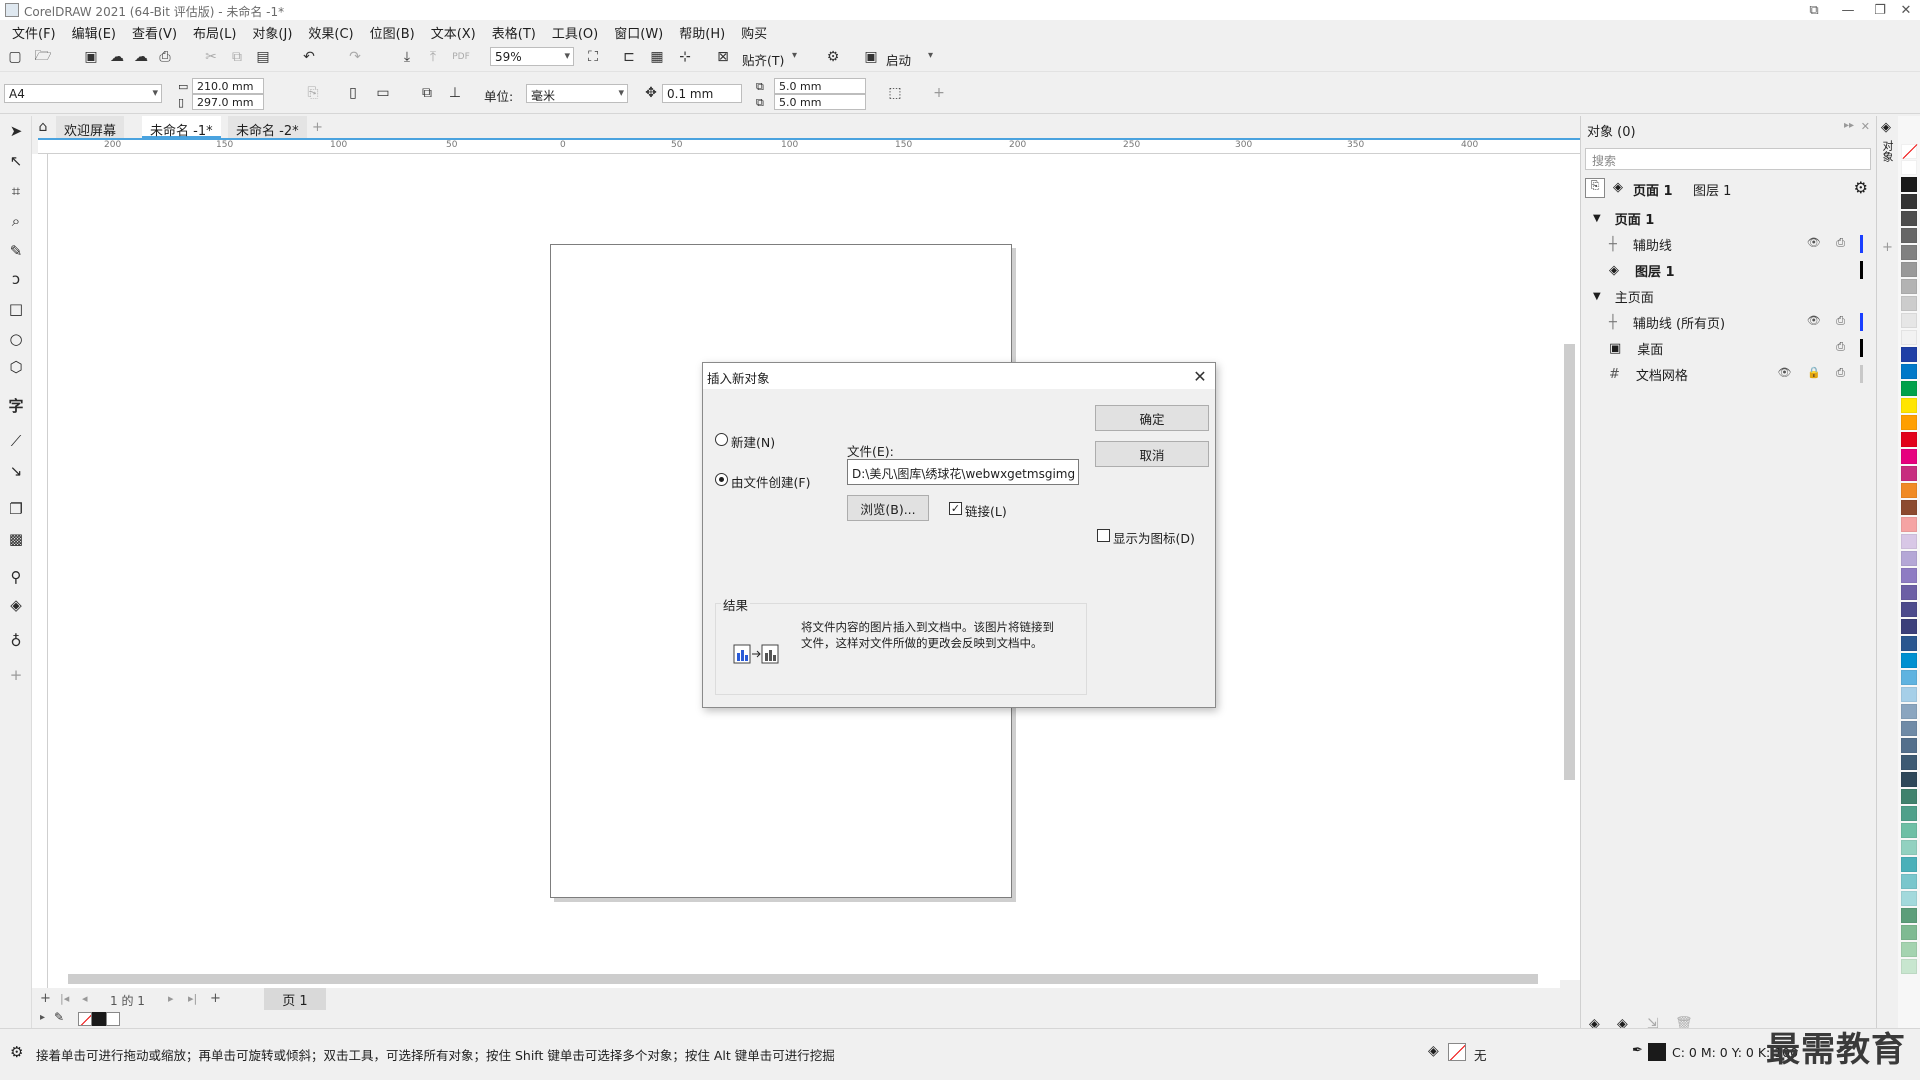 The height and width of the screenshot is (1080, 1920). Describe the element at coordinates (16, 641) in the screenshot. I see `smart-fill-icon: ♁` at that location.